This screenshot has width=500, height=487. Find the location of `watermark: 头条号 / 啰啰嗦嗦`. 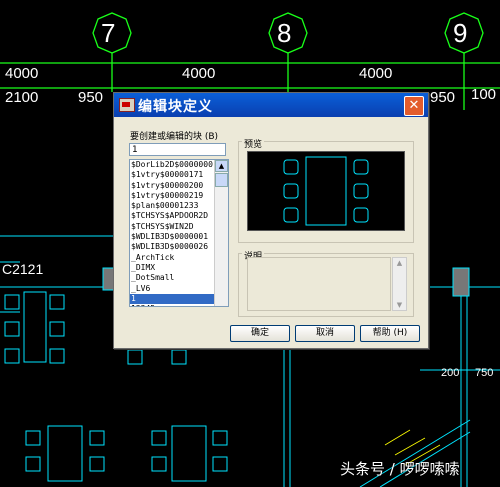

watermark: 头条号 / 啰啰嗦嗦 is located at coordinates (400, 469).